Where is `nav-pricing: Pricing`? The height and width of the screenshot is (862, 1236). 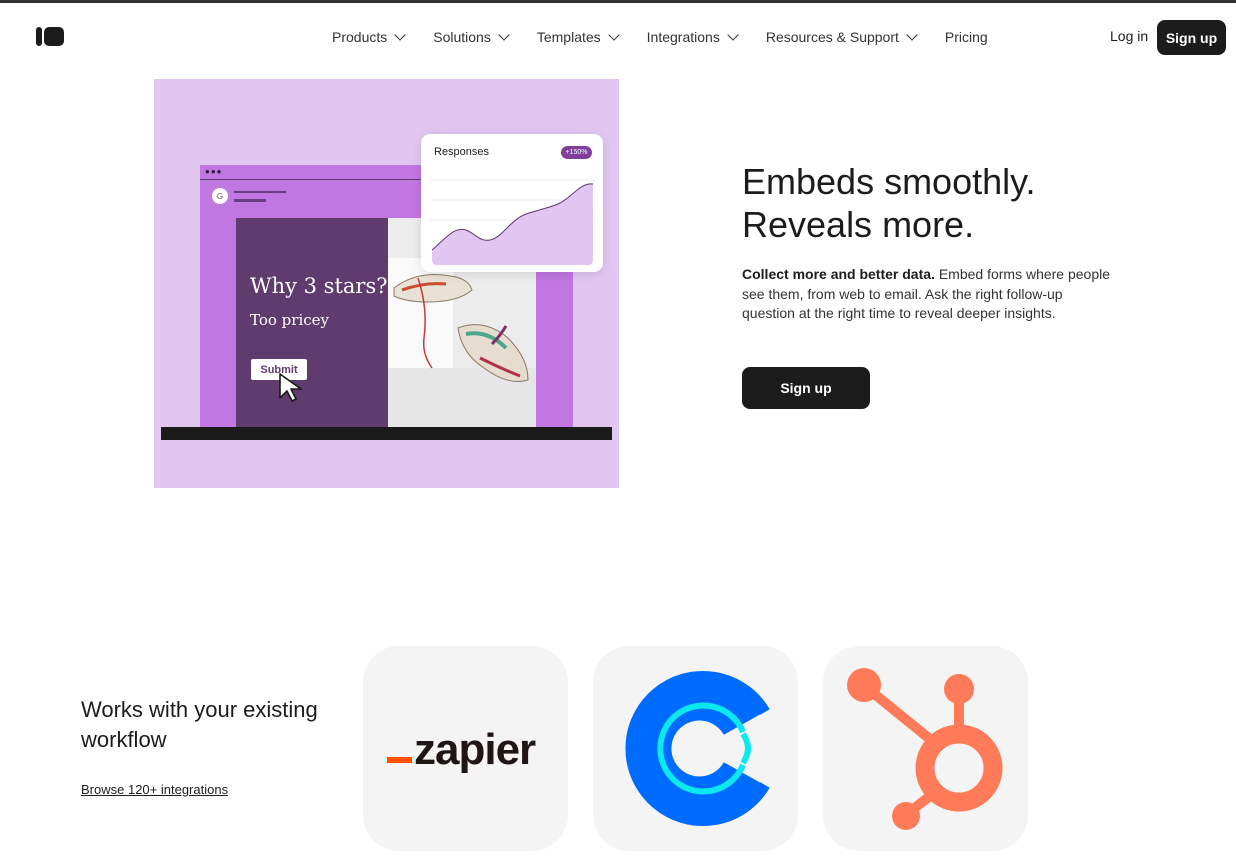
nav-pricing: Pricing is located at coordinates (966, 37).